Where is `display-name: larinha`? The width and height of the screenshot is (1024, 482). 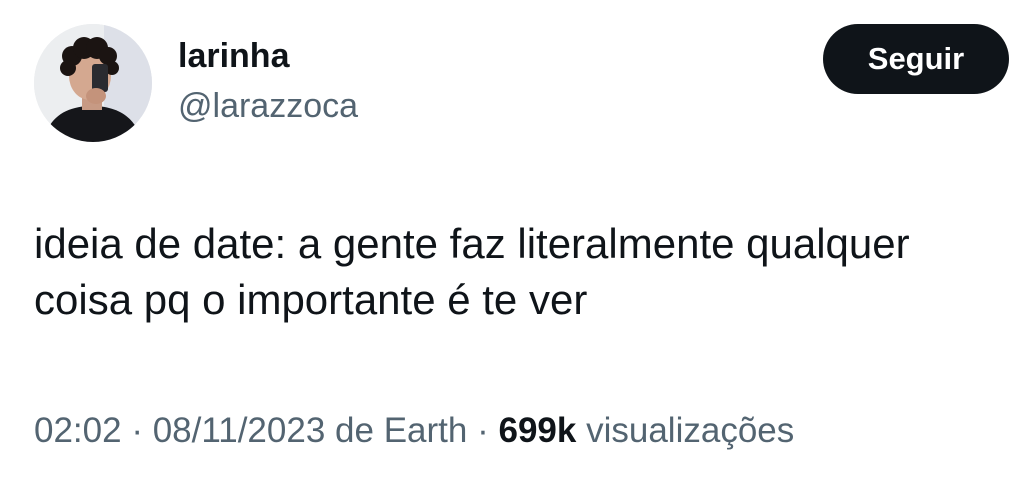 display-name: larinha is located at coordinates (233, 56).